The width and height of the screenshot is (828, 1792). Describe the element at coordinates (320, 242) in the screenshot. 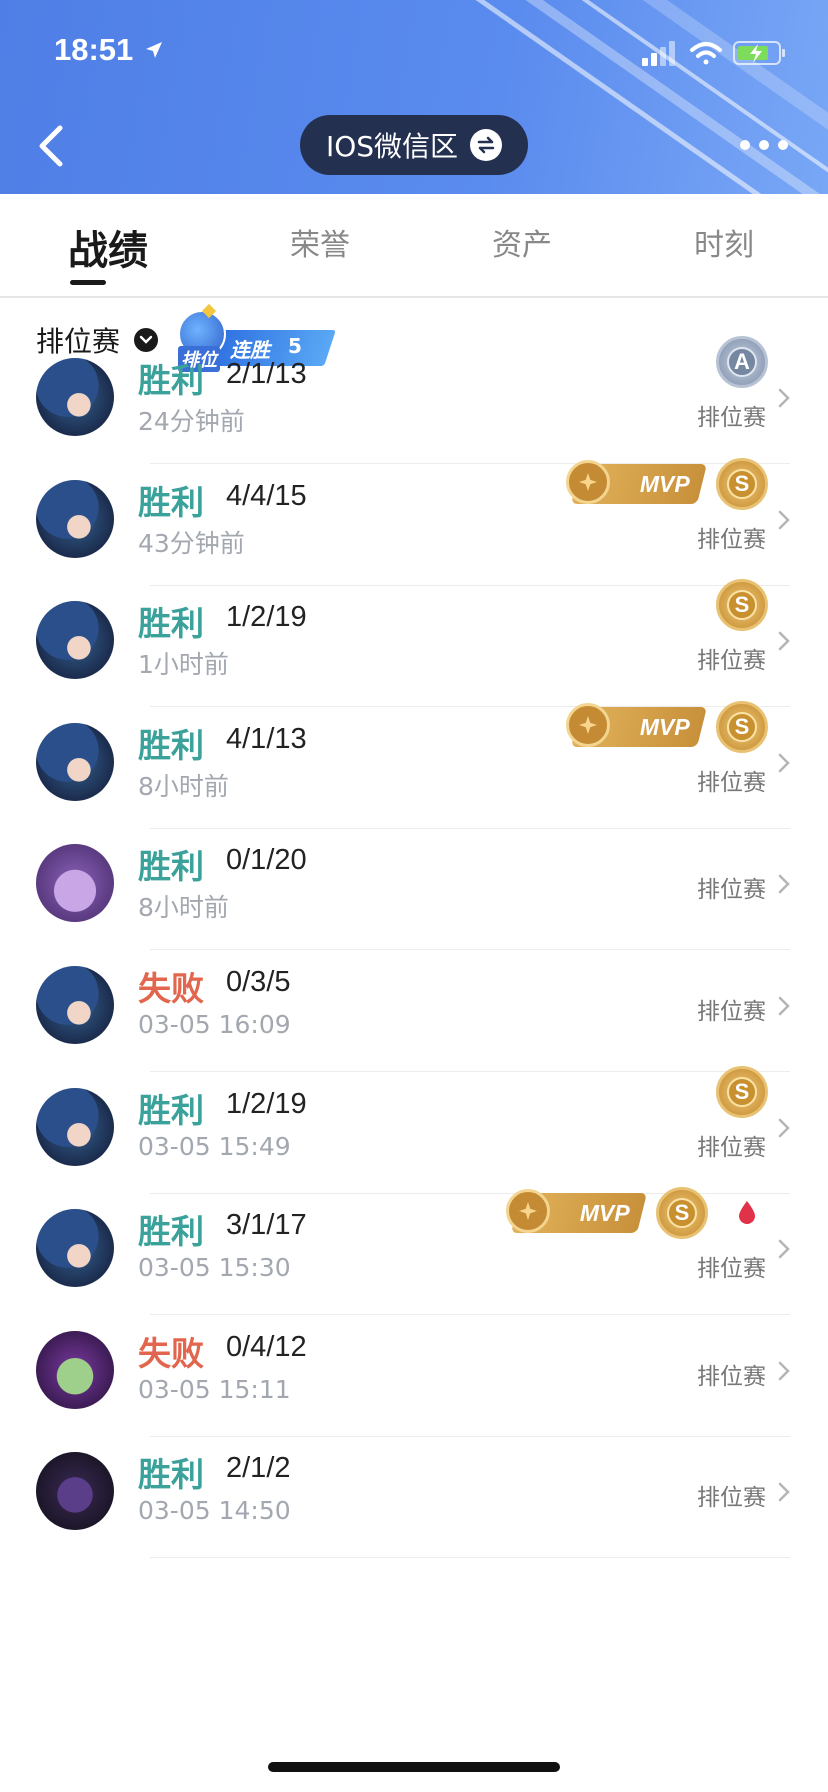

I see `tab-honor: 荣誉` at that location.